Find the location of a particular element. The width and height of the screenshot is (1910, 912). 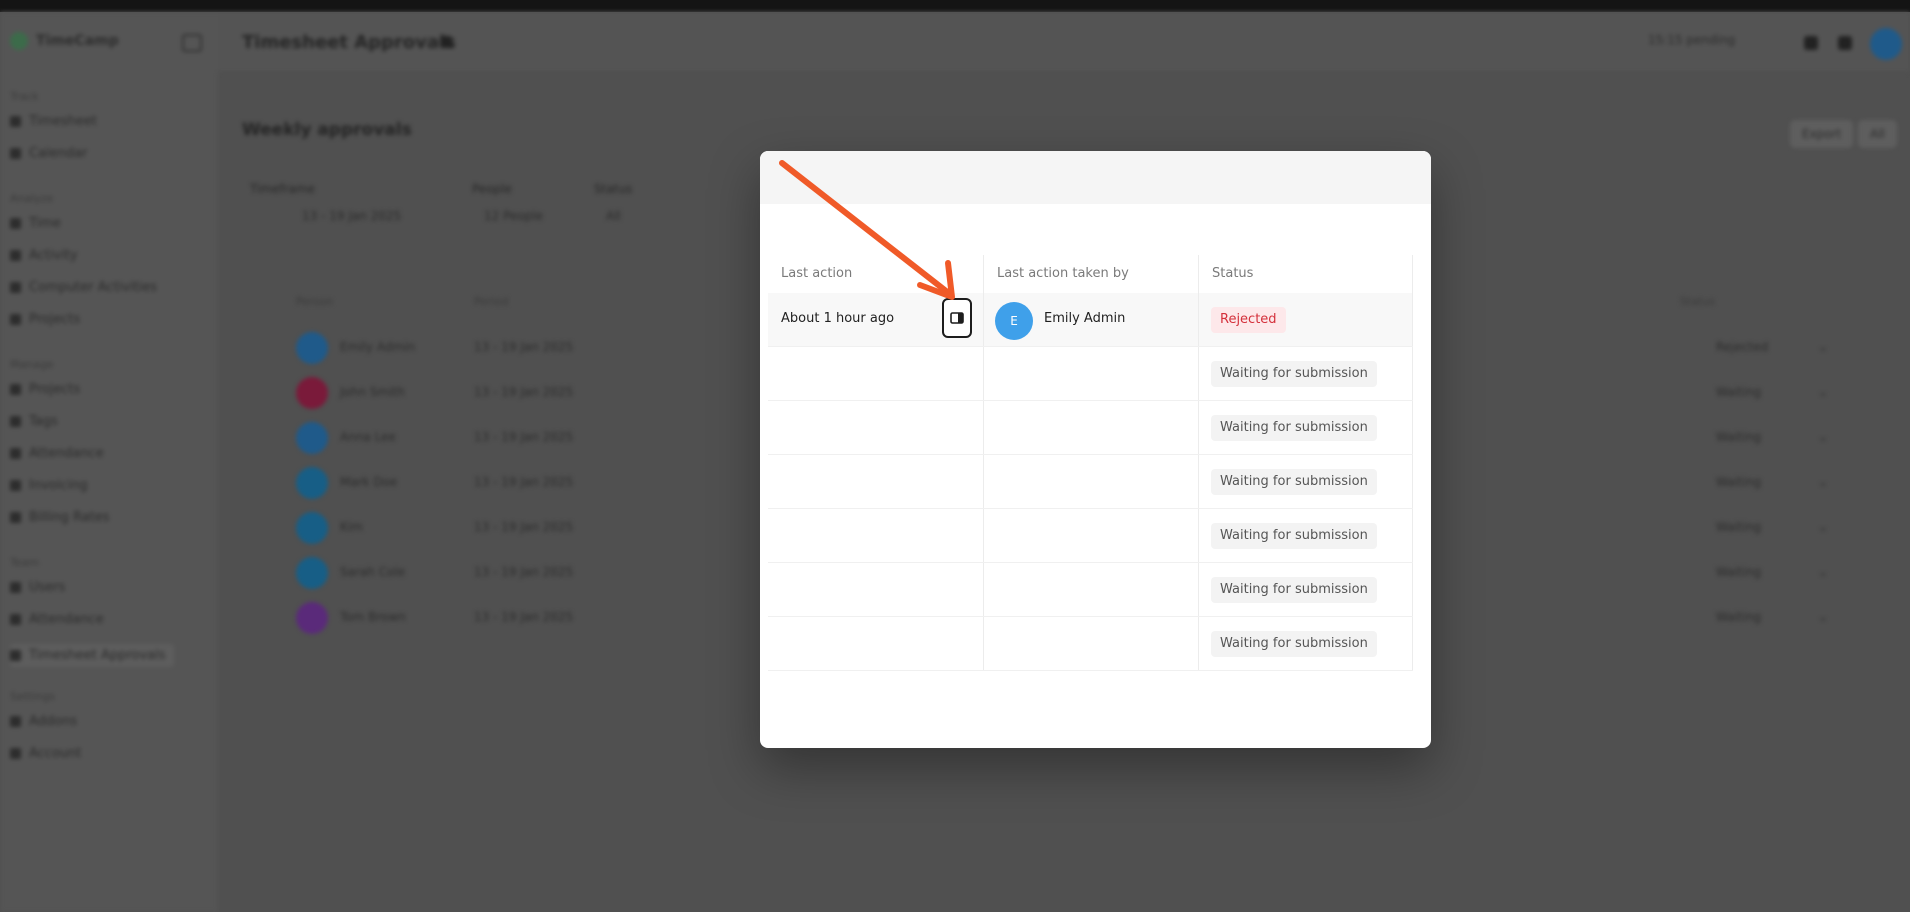

open-details-button is located at coordinates (957, 318).